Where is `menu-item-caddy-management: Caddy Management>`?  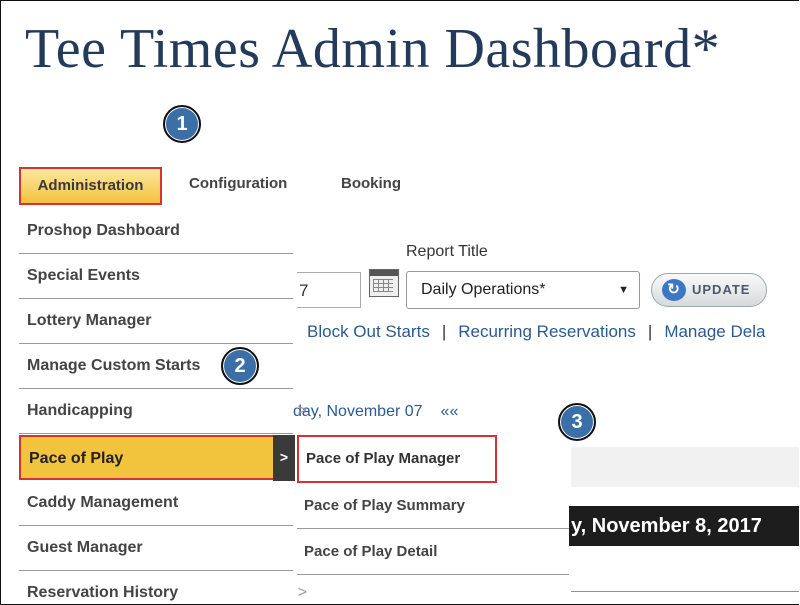 menu-item-caddy-management: Caddy Management> is located at coordinates (163, 503).